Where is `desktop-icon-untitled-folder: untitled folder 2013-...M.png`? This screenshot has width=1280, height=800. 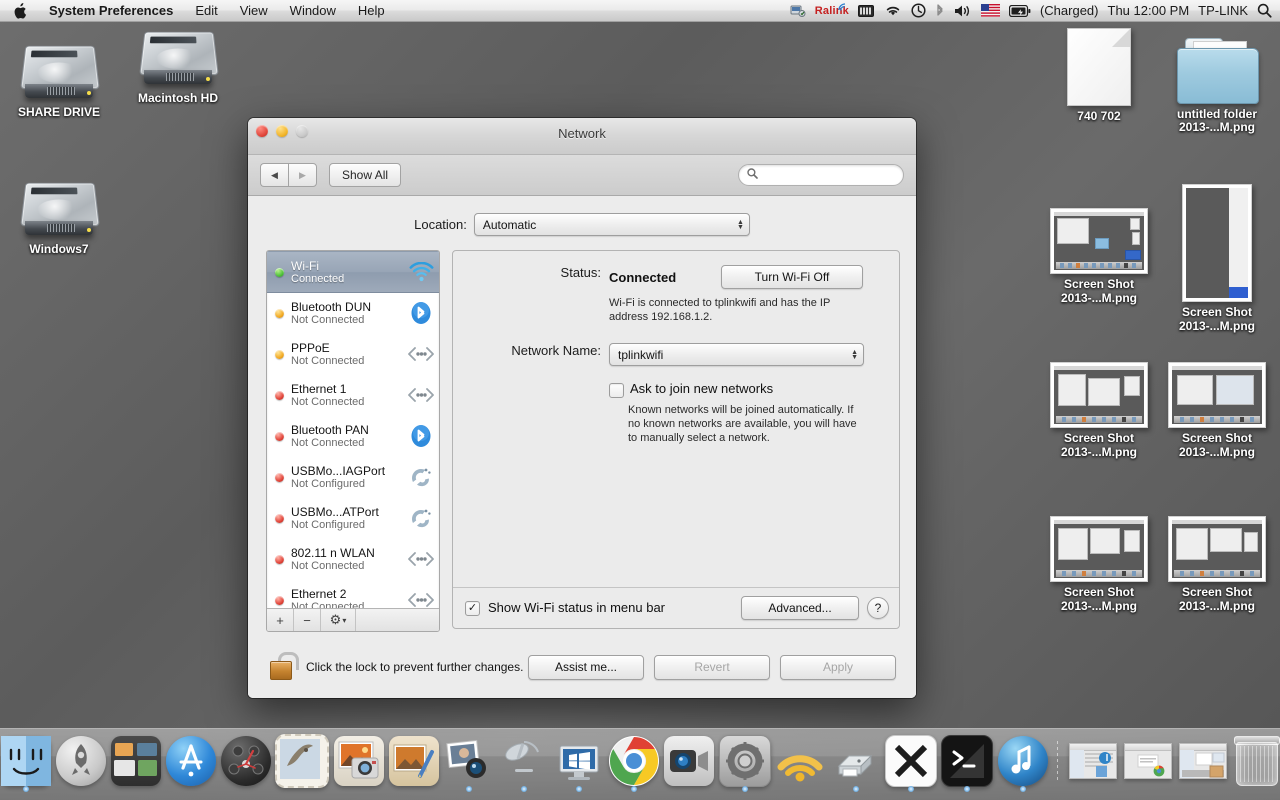 desktop-icon-untitled-folder: untitled folder 2013-...M.png is located at coordinates (1217, 82).